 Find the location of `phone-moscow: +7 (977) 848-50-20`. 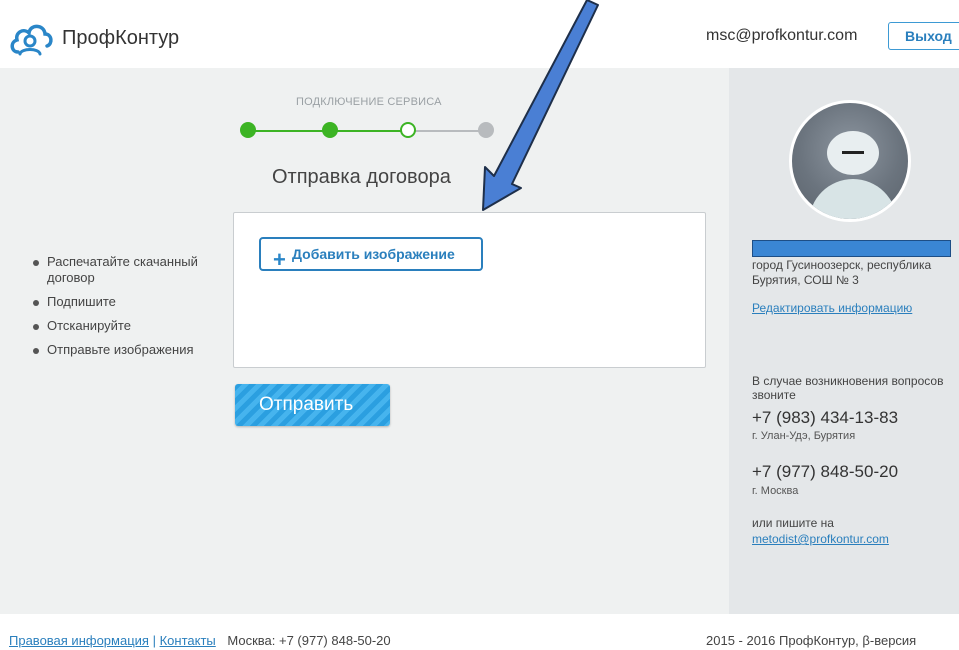

phone-moscow: +7 (977) 848-50-20 is located at coordinates (825, 471).